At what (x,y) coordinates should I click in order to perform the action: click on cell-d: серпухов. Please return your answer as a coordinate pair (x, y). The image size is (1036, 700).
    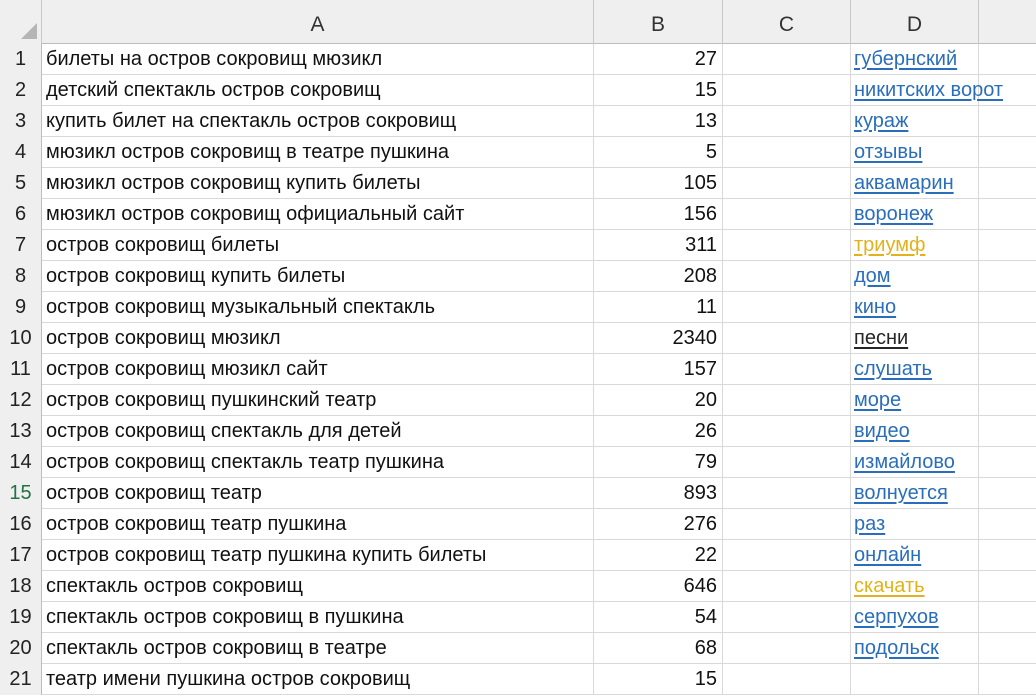
    Looking at the image, I should click on (915, 617).